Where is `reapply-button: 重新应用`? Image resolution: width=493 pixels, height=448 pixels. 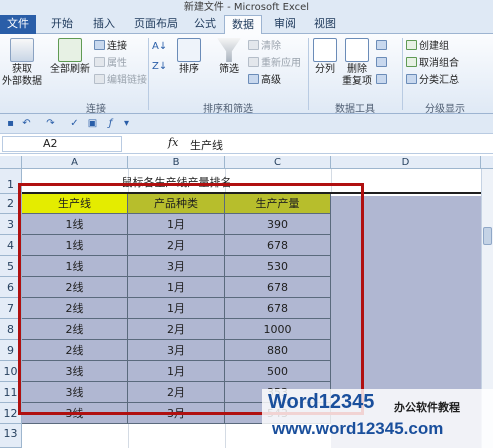
reapply-button: 重新应用 is located at coordinates (274, 63).